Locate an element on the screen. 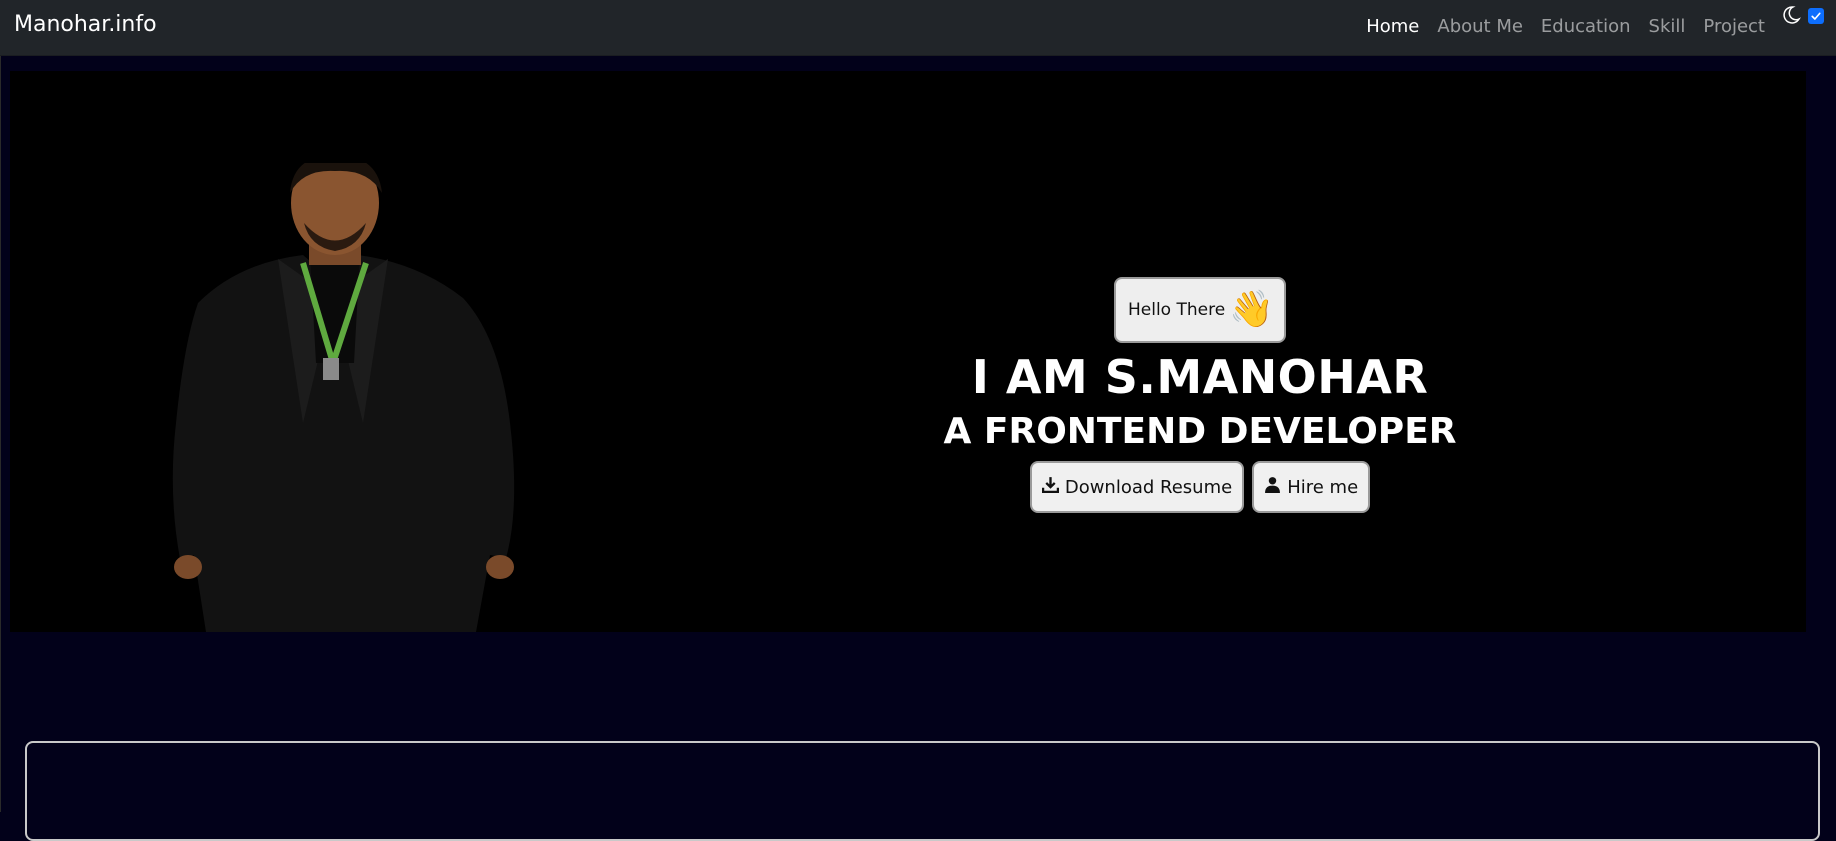 Image resolution: width=1836 pixels, height=841 pixels. content-card is located at coordinates (922, 791).